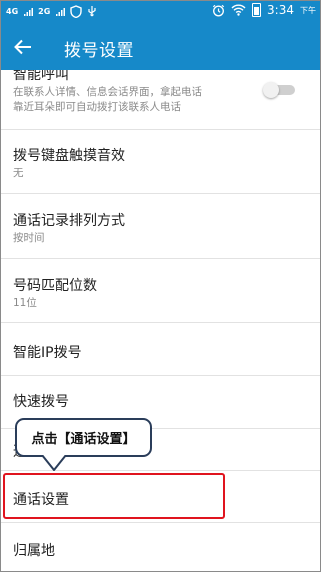  Describe the element at coordinates (92, 11) in the screenshot. I see `usb-icon` at that location.